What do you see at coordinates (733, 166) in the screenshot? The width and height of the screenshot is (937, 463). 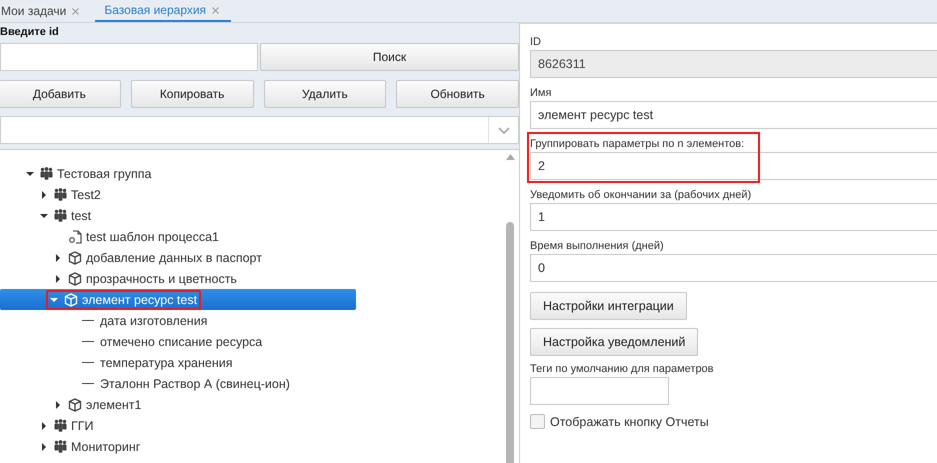 I see `input-field: 2` at bounding box center [733, 166].